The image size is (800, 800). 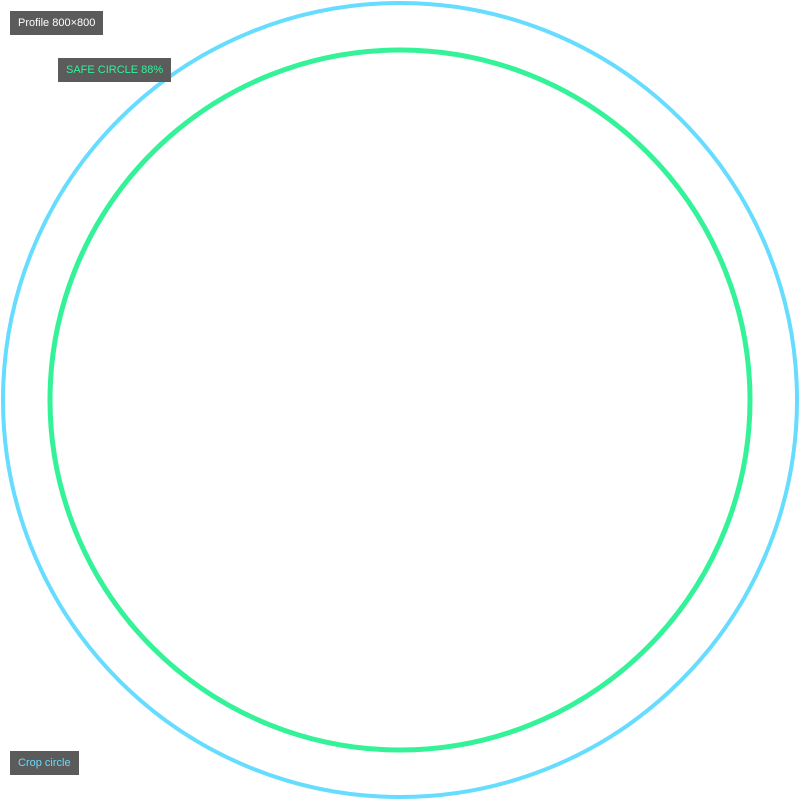 What do you see at coordinates (57, 23) in the screenshot?
I see `profile-size-label: Profile 800×800` at bounding box center [57, 23].